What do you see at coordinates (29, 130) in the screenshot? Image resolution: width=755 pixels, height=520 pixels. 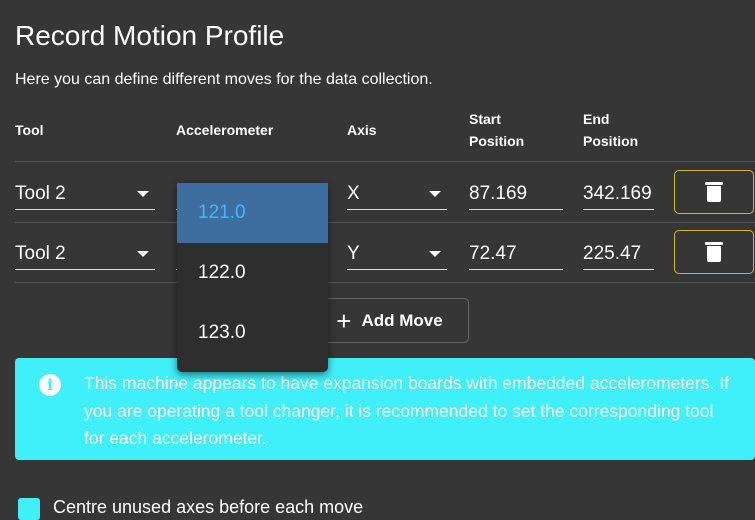 I see `header-tool: Tool` at bounding box center [29, 130].